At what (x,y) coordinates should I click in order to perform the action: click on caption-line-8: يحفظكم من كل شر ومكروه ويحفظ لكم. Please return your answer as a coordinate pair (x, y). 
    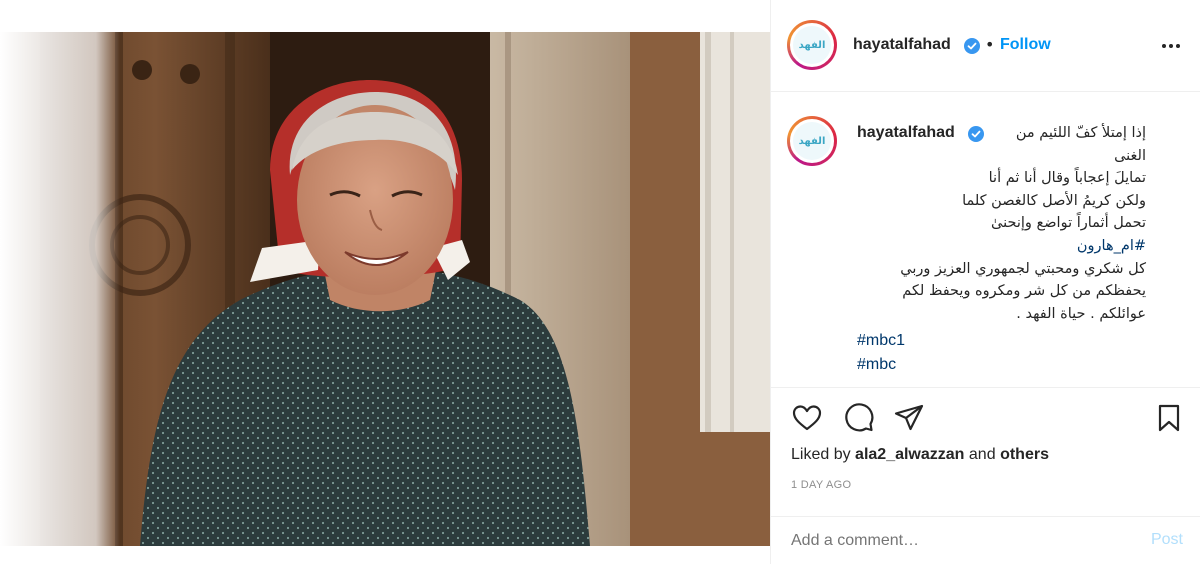
    Looking at the image, I should click on (1024, 291).